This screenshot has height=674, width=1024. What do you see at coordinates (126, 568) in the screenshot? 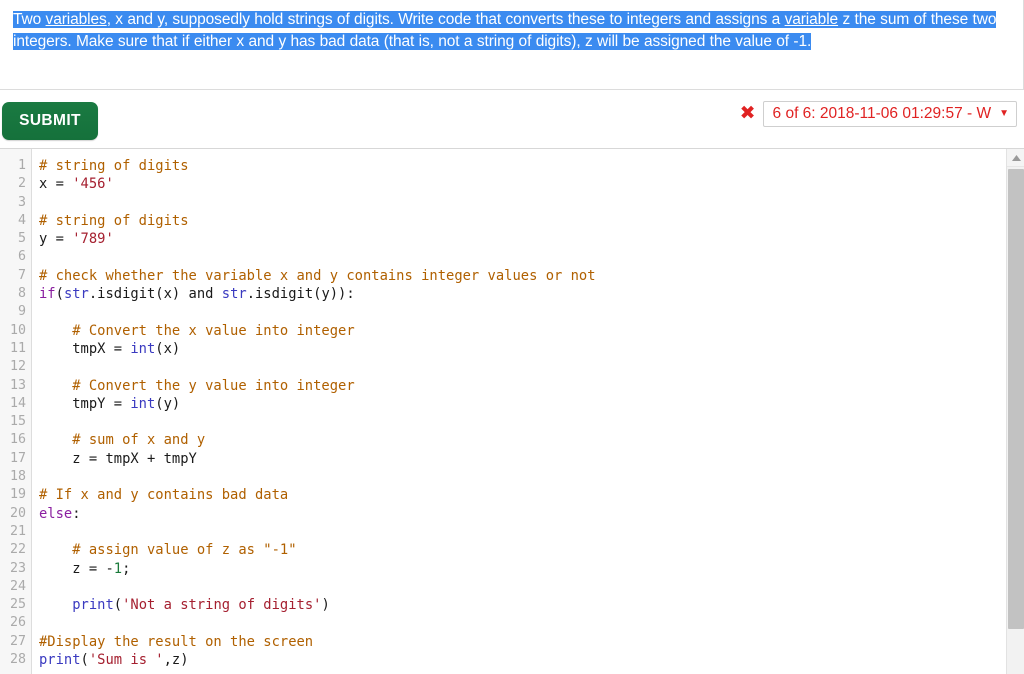
I see `code-token-plain: ;` at bounding box center [126, 568].